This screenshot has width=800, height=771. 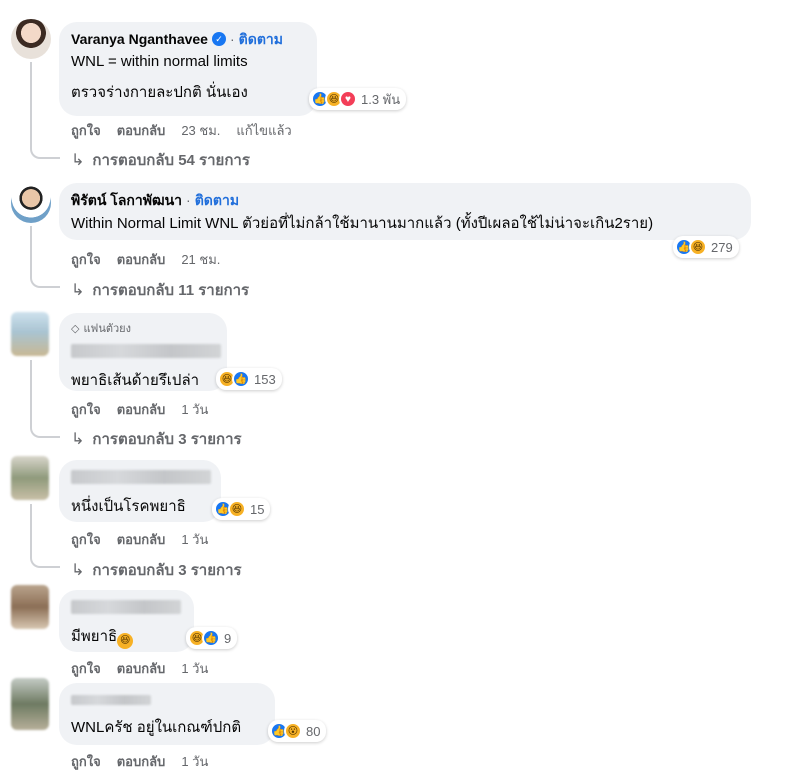 I want to click on top-fan-badge: ◇ แฟนตัวยง, so click(x=143, y=329).